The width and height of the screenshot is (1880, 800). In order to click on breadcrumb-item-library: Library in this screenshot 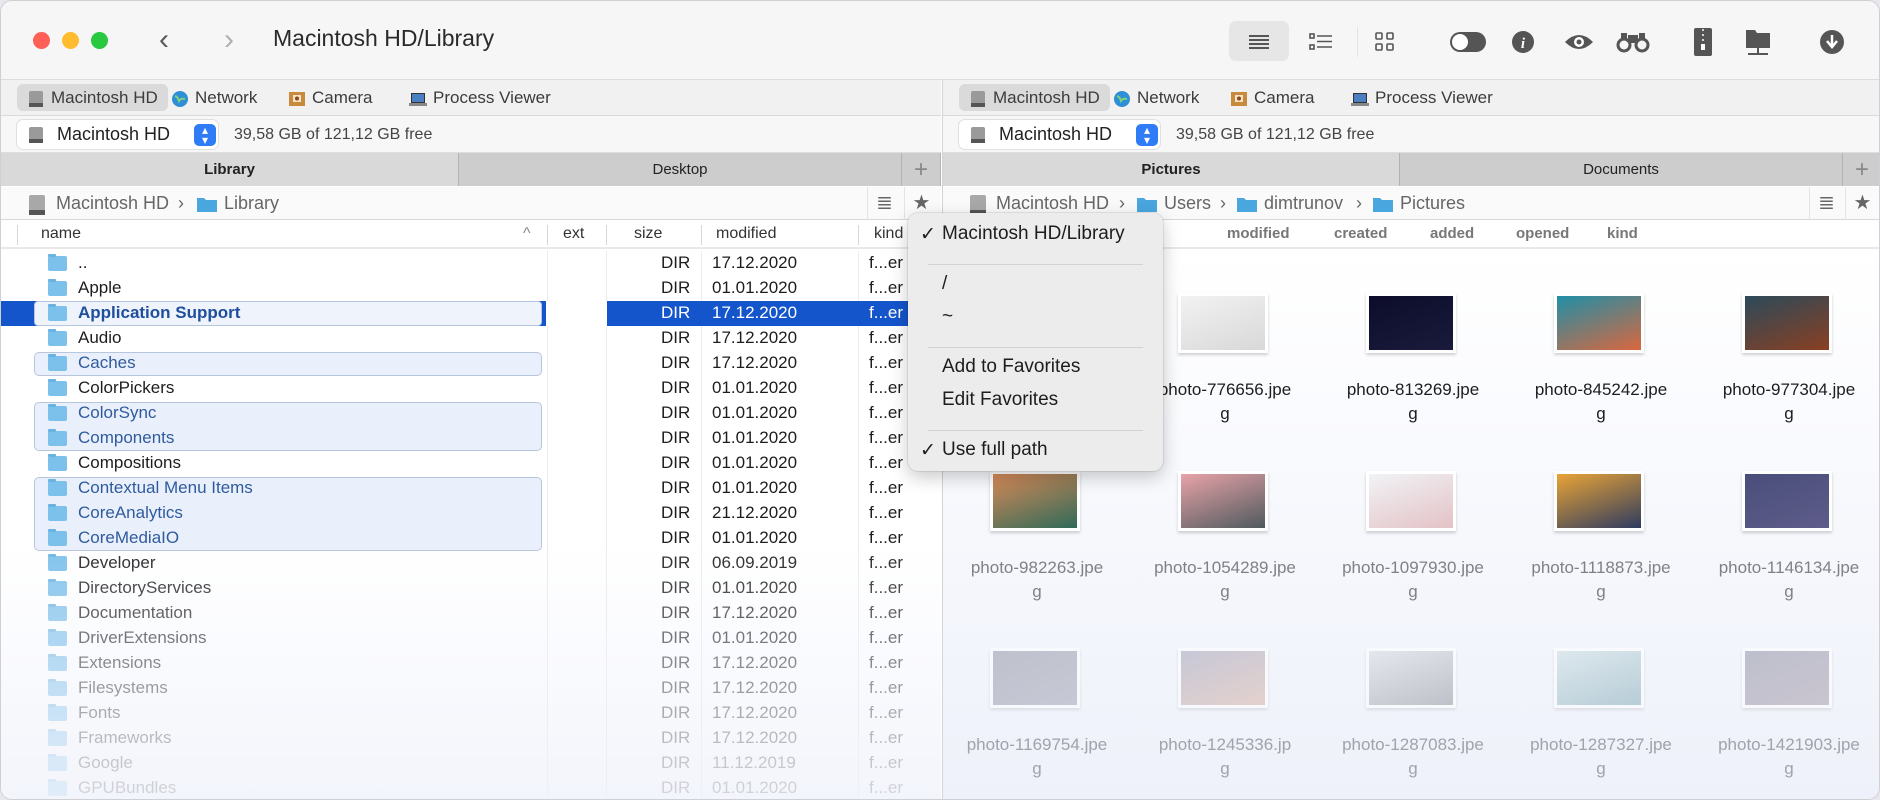, I will do `click(251, 203)`.